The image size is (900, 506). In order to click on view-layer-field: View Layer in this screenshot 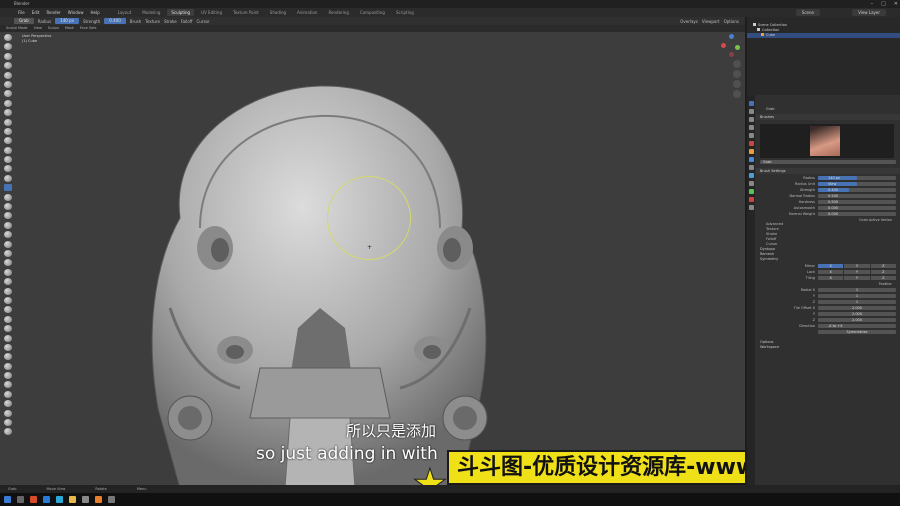, I will do `click(869, 12)`.